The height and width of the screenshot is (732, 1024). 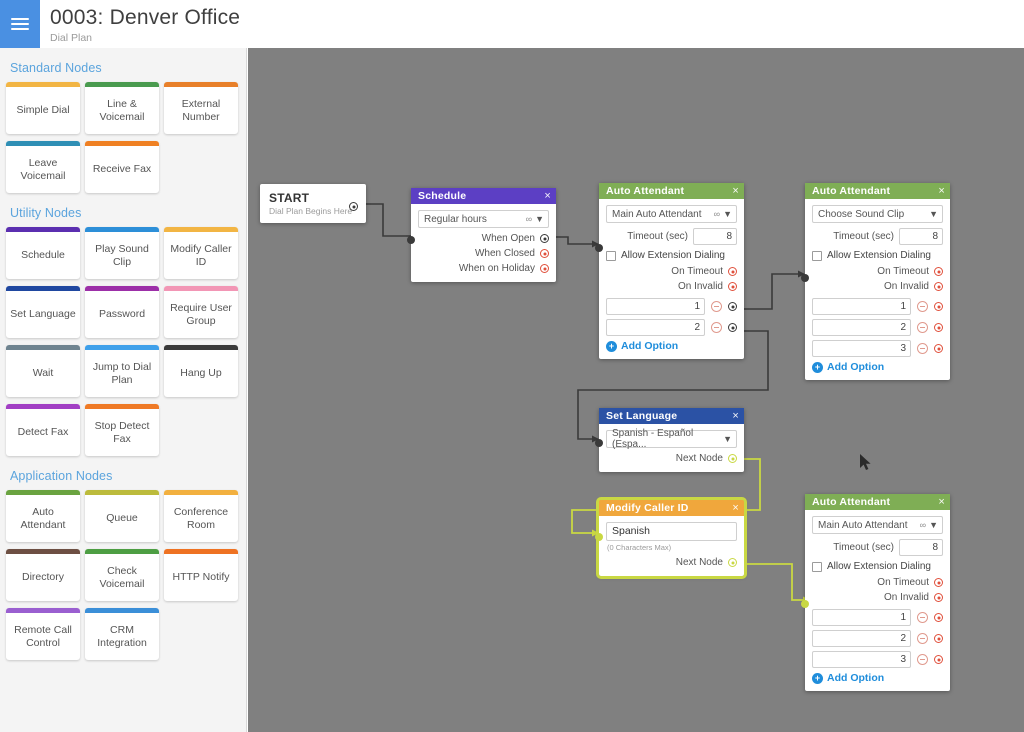 I want to click on palette-node-modify-caller-id: Modify Caller ID, so click(x=201, y=253).